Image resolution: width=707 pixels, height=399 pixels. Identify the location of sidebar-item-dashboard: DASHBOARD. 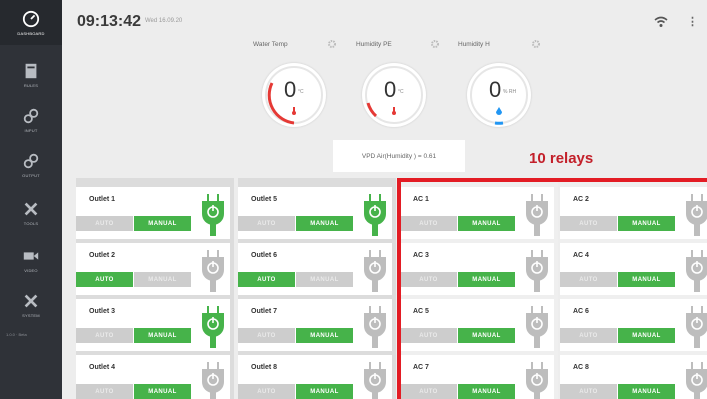
(31, 22).